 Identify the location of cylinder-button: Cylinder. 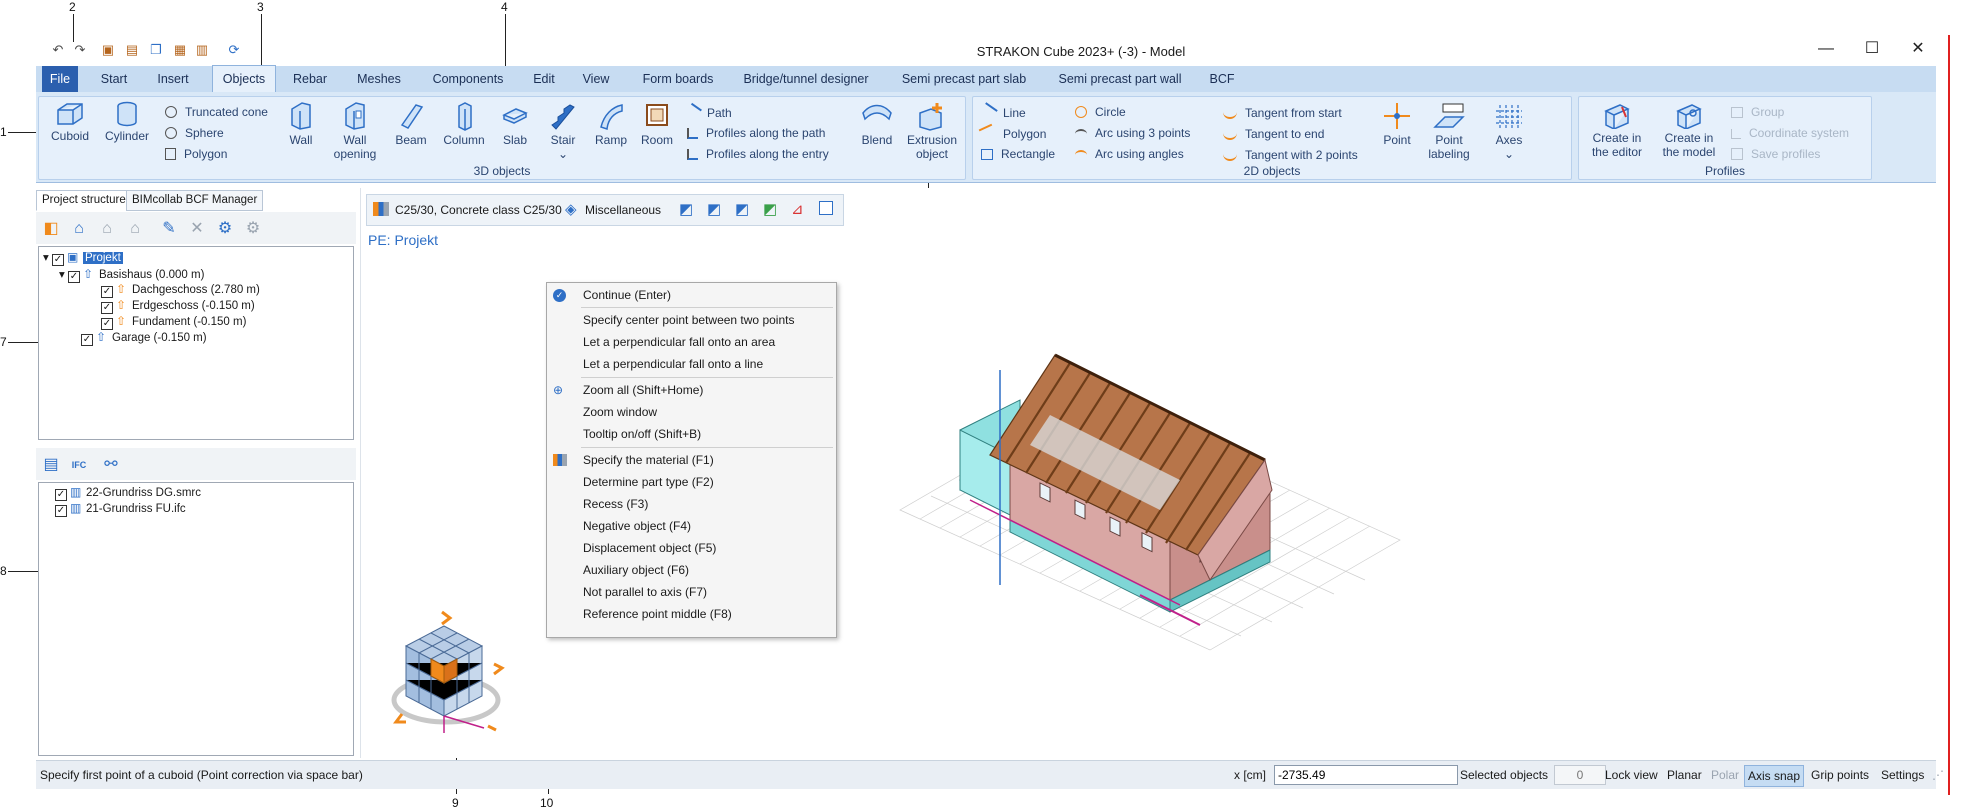
(127, 122).